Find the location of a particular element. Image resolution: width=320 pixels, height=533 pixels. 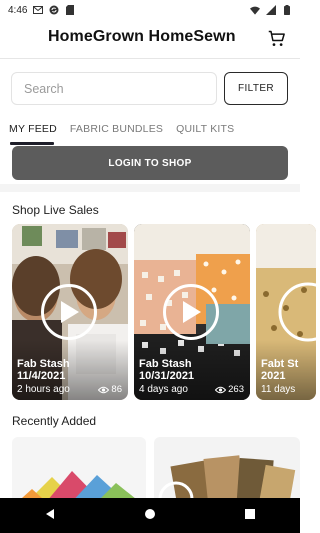

sale-date: 2021 is located at coordinates (273, 376).